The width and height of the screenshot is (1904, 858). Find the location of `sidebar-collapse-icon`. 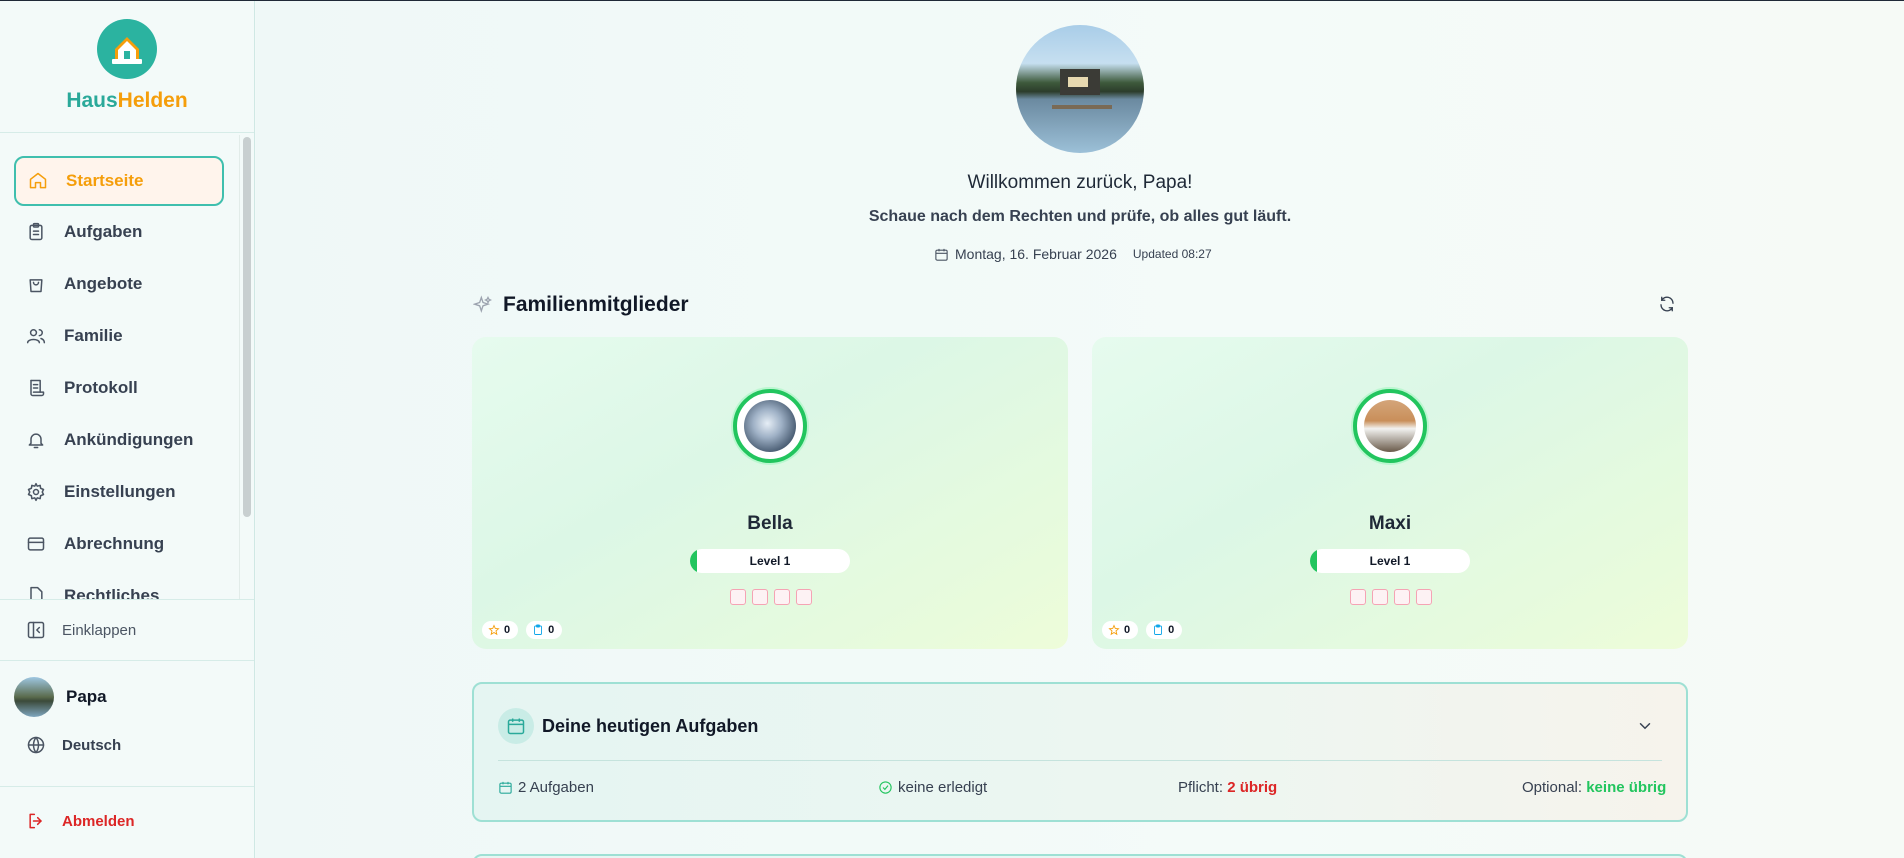

sidebar-collapse-icon is located at coordinates (36, 630).